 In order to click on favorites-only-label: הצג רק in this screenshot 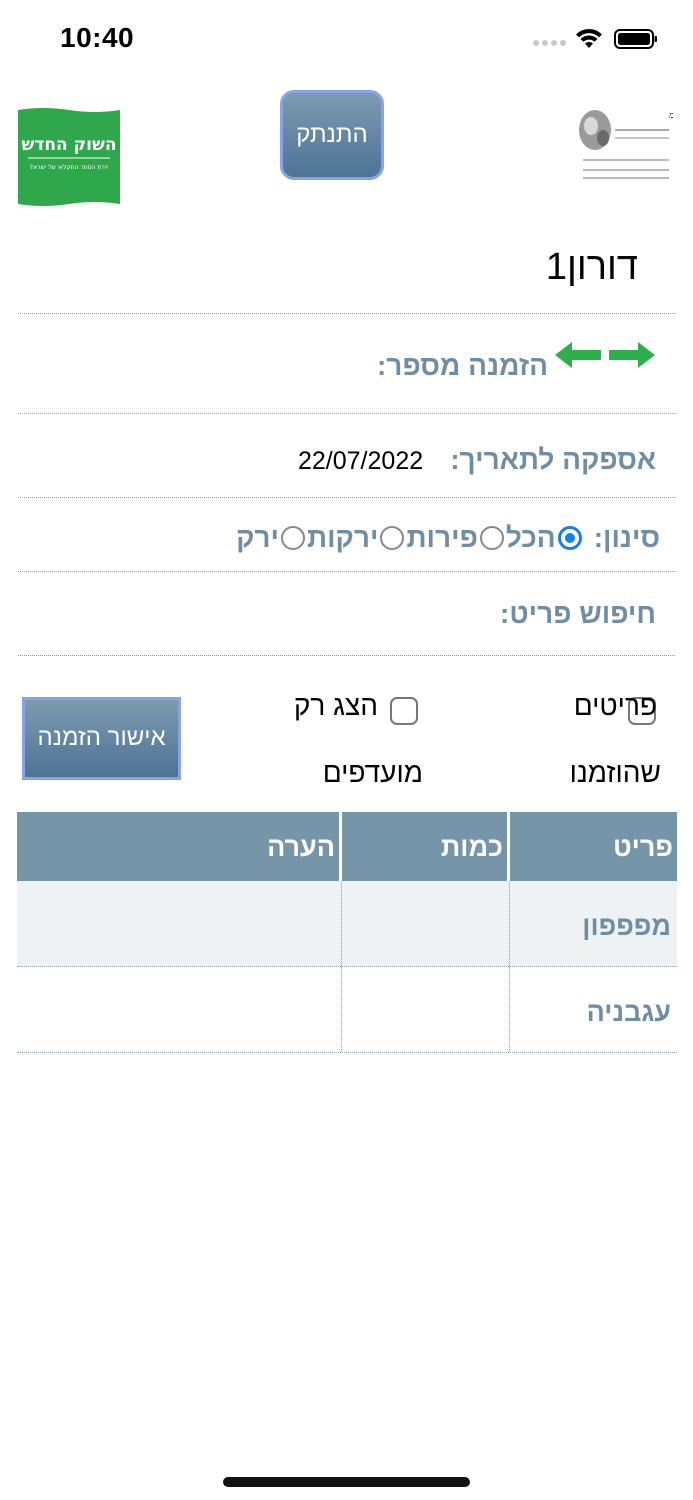, I will do `click(335, 705)`.